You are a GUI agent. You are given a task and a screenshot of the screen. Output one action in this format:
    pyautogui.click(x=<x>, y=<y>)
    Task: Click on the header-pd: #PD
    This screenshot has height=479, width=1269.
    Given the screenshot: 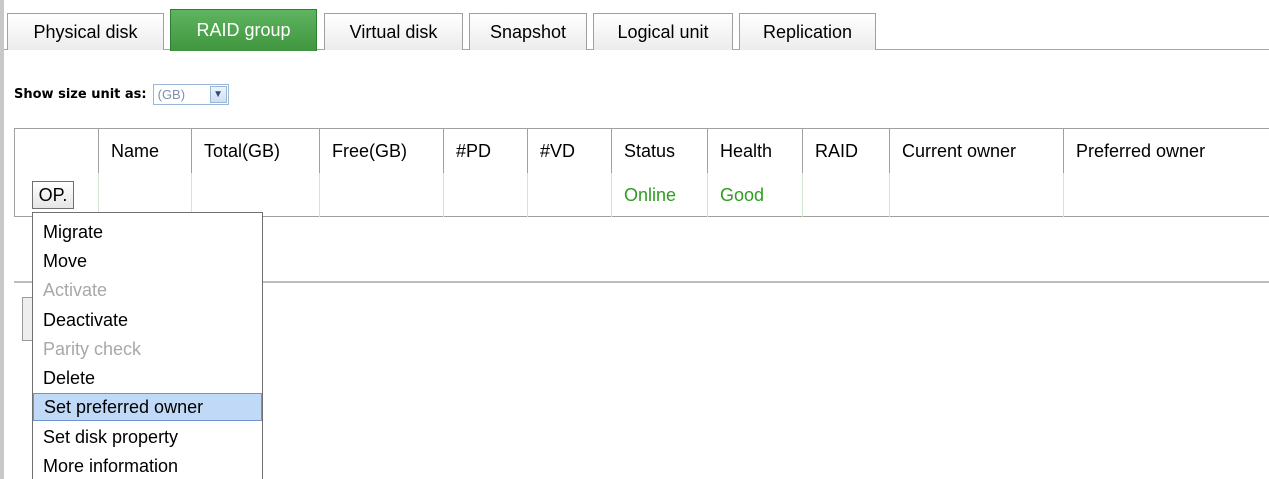 What is the action you would take?
    pyautogui.click(x=486, y=151)
    